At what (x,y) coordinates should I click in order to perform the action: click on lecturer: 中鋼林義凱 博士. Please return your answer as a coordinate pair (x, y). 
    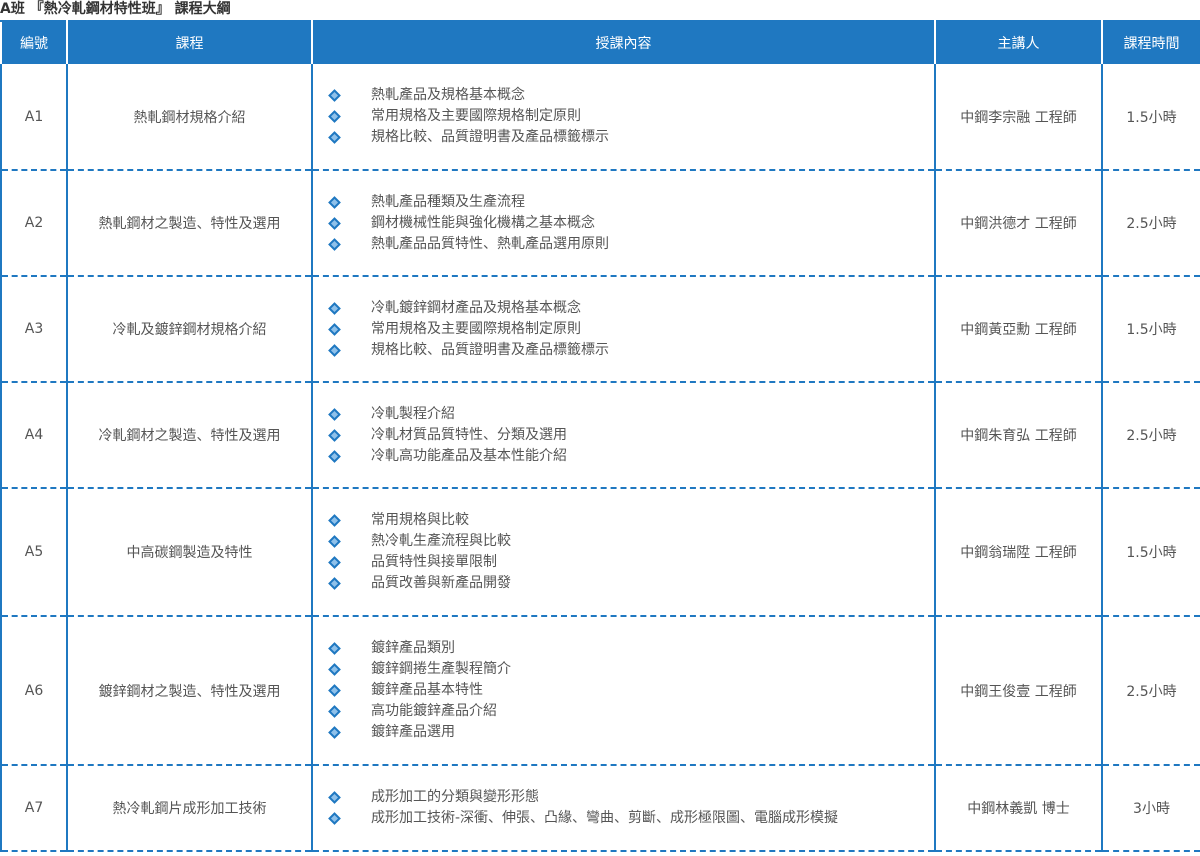
    Looking at the image, I should click on (1018, 808).